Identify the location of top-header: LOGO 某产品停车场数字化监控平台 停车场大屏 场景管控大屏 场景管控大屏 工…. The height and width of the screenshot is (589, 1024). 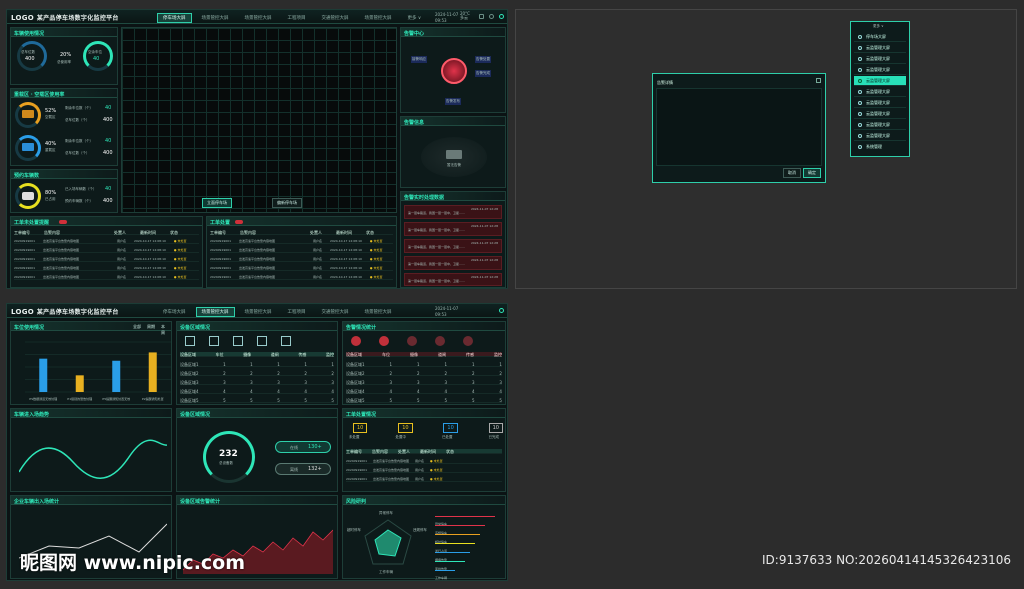
(257, 17).